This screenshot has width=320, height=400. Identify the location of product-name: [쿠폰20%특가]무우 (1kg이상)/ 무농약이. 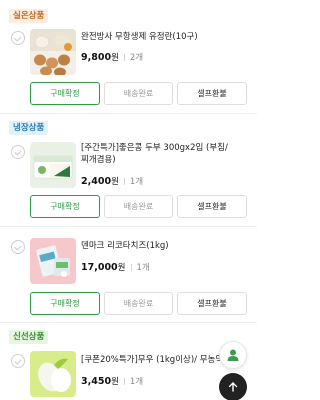
(151, 360).